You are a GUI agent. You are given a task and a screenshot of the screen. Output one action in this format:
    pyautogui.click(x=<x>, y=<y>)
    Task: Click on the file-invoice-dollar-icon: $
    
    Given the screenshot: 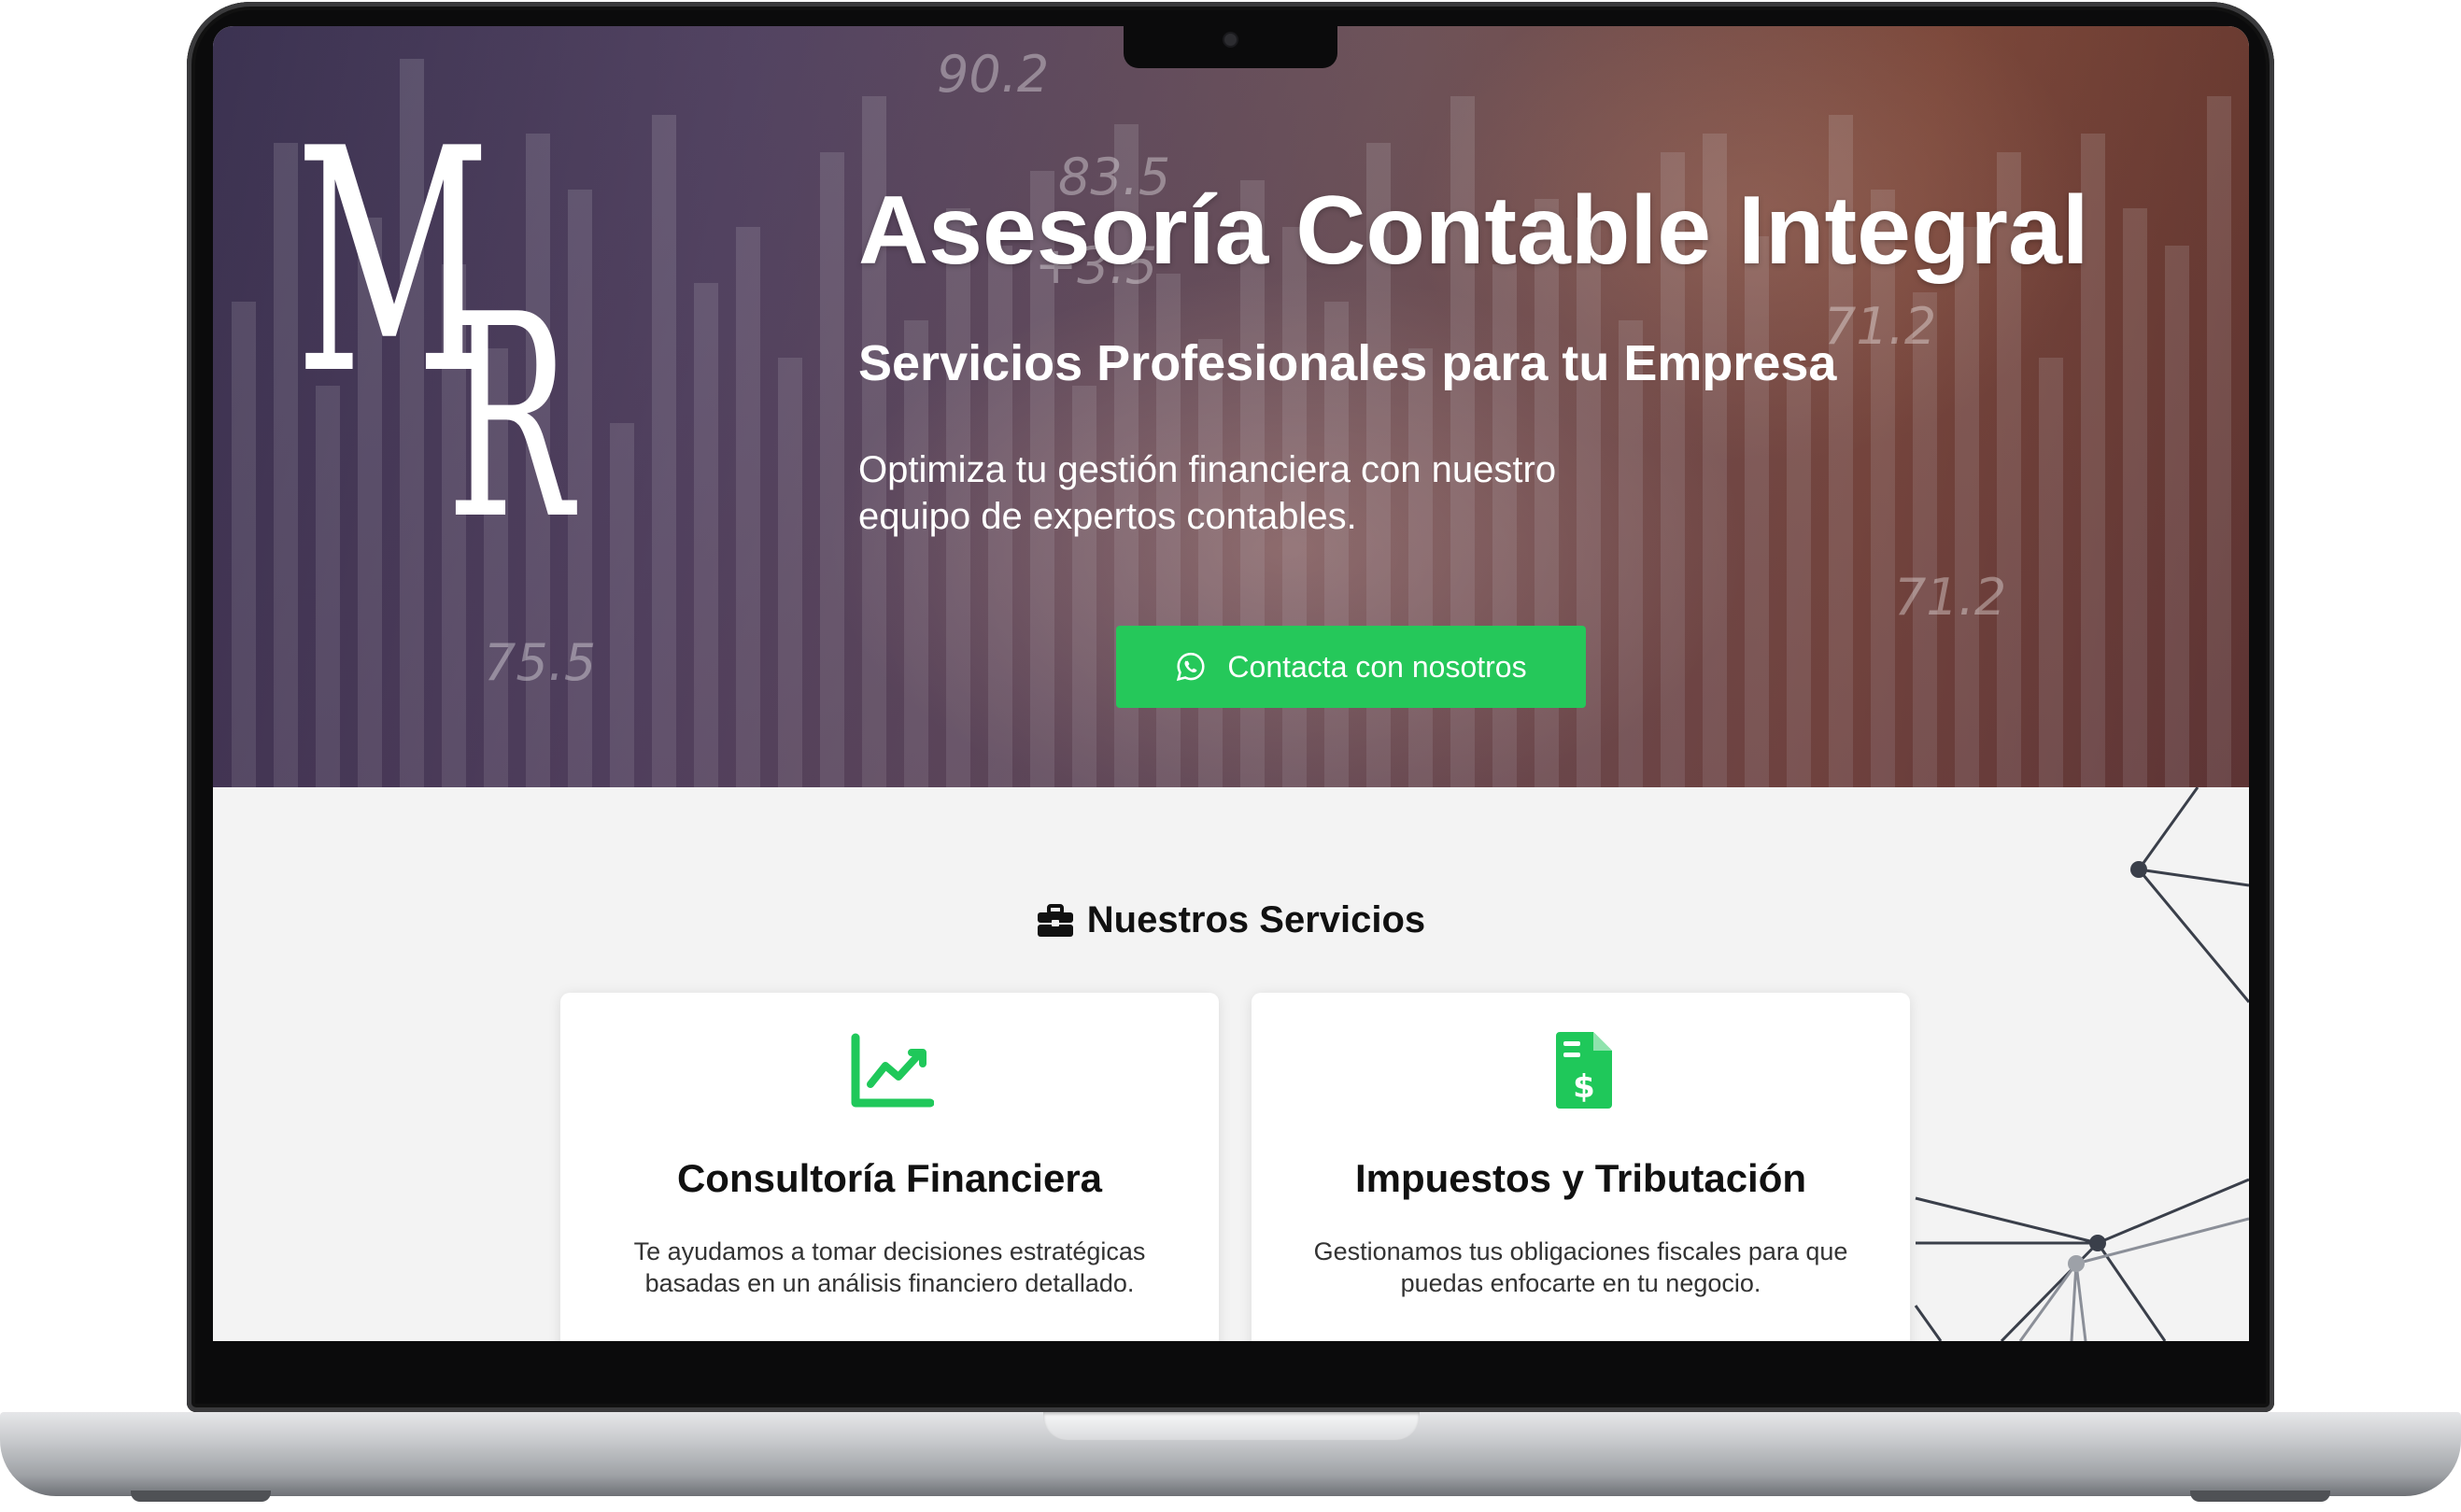 What is the action you would take?
    pyautogui.click(x=1584, y=1071)
    